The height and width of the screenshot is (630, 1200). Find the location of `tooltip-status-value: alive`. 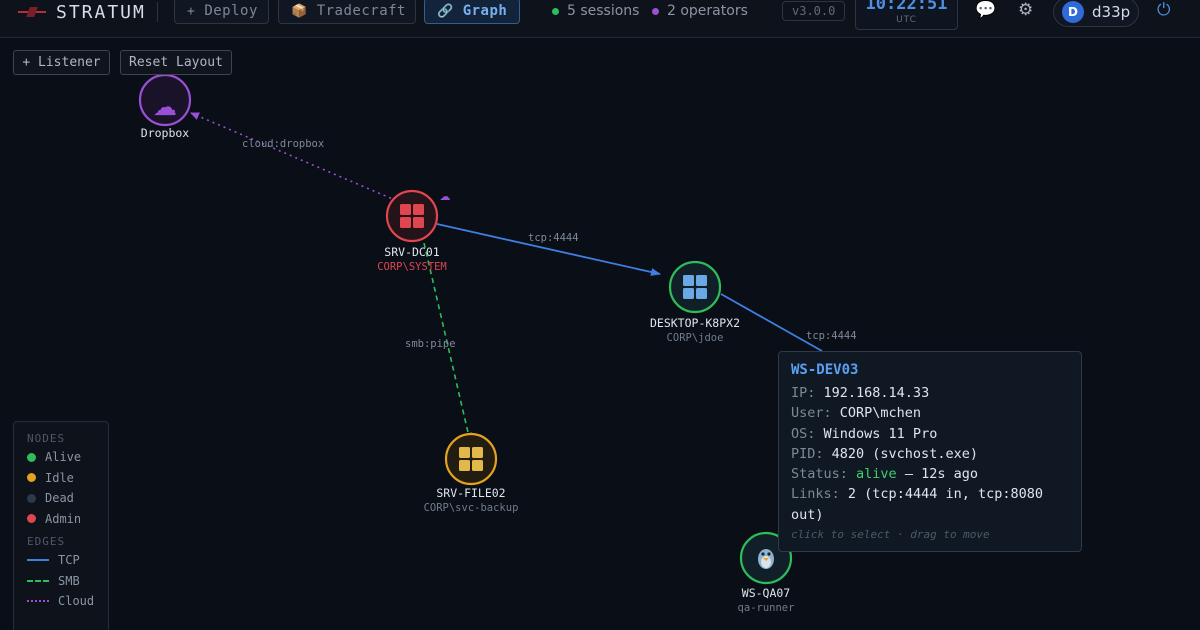

tooltip-status-value: alive is located at coordinates (876, 474).